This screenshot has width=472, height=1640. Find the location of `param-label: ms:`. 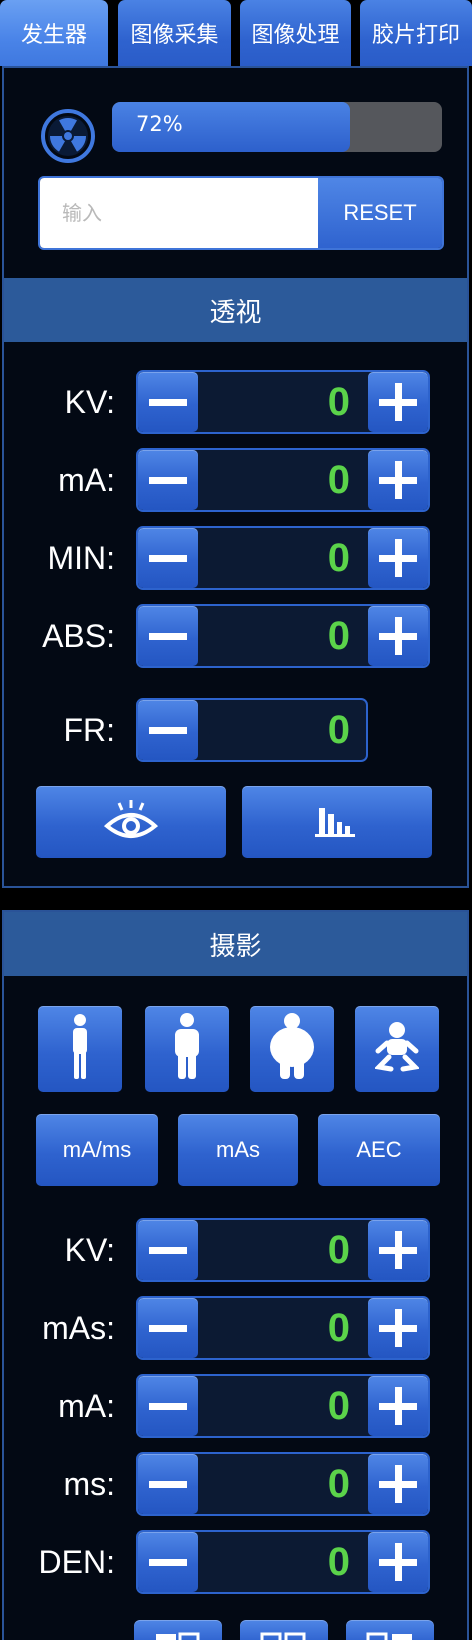

param-label: ms: is located at coordinates (89, 1483).